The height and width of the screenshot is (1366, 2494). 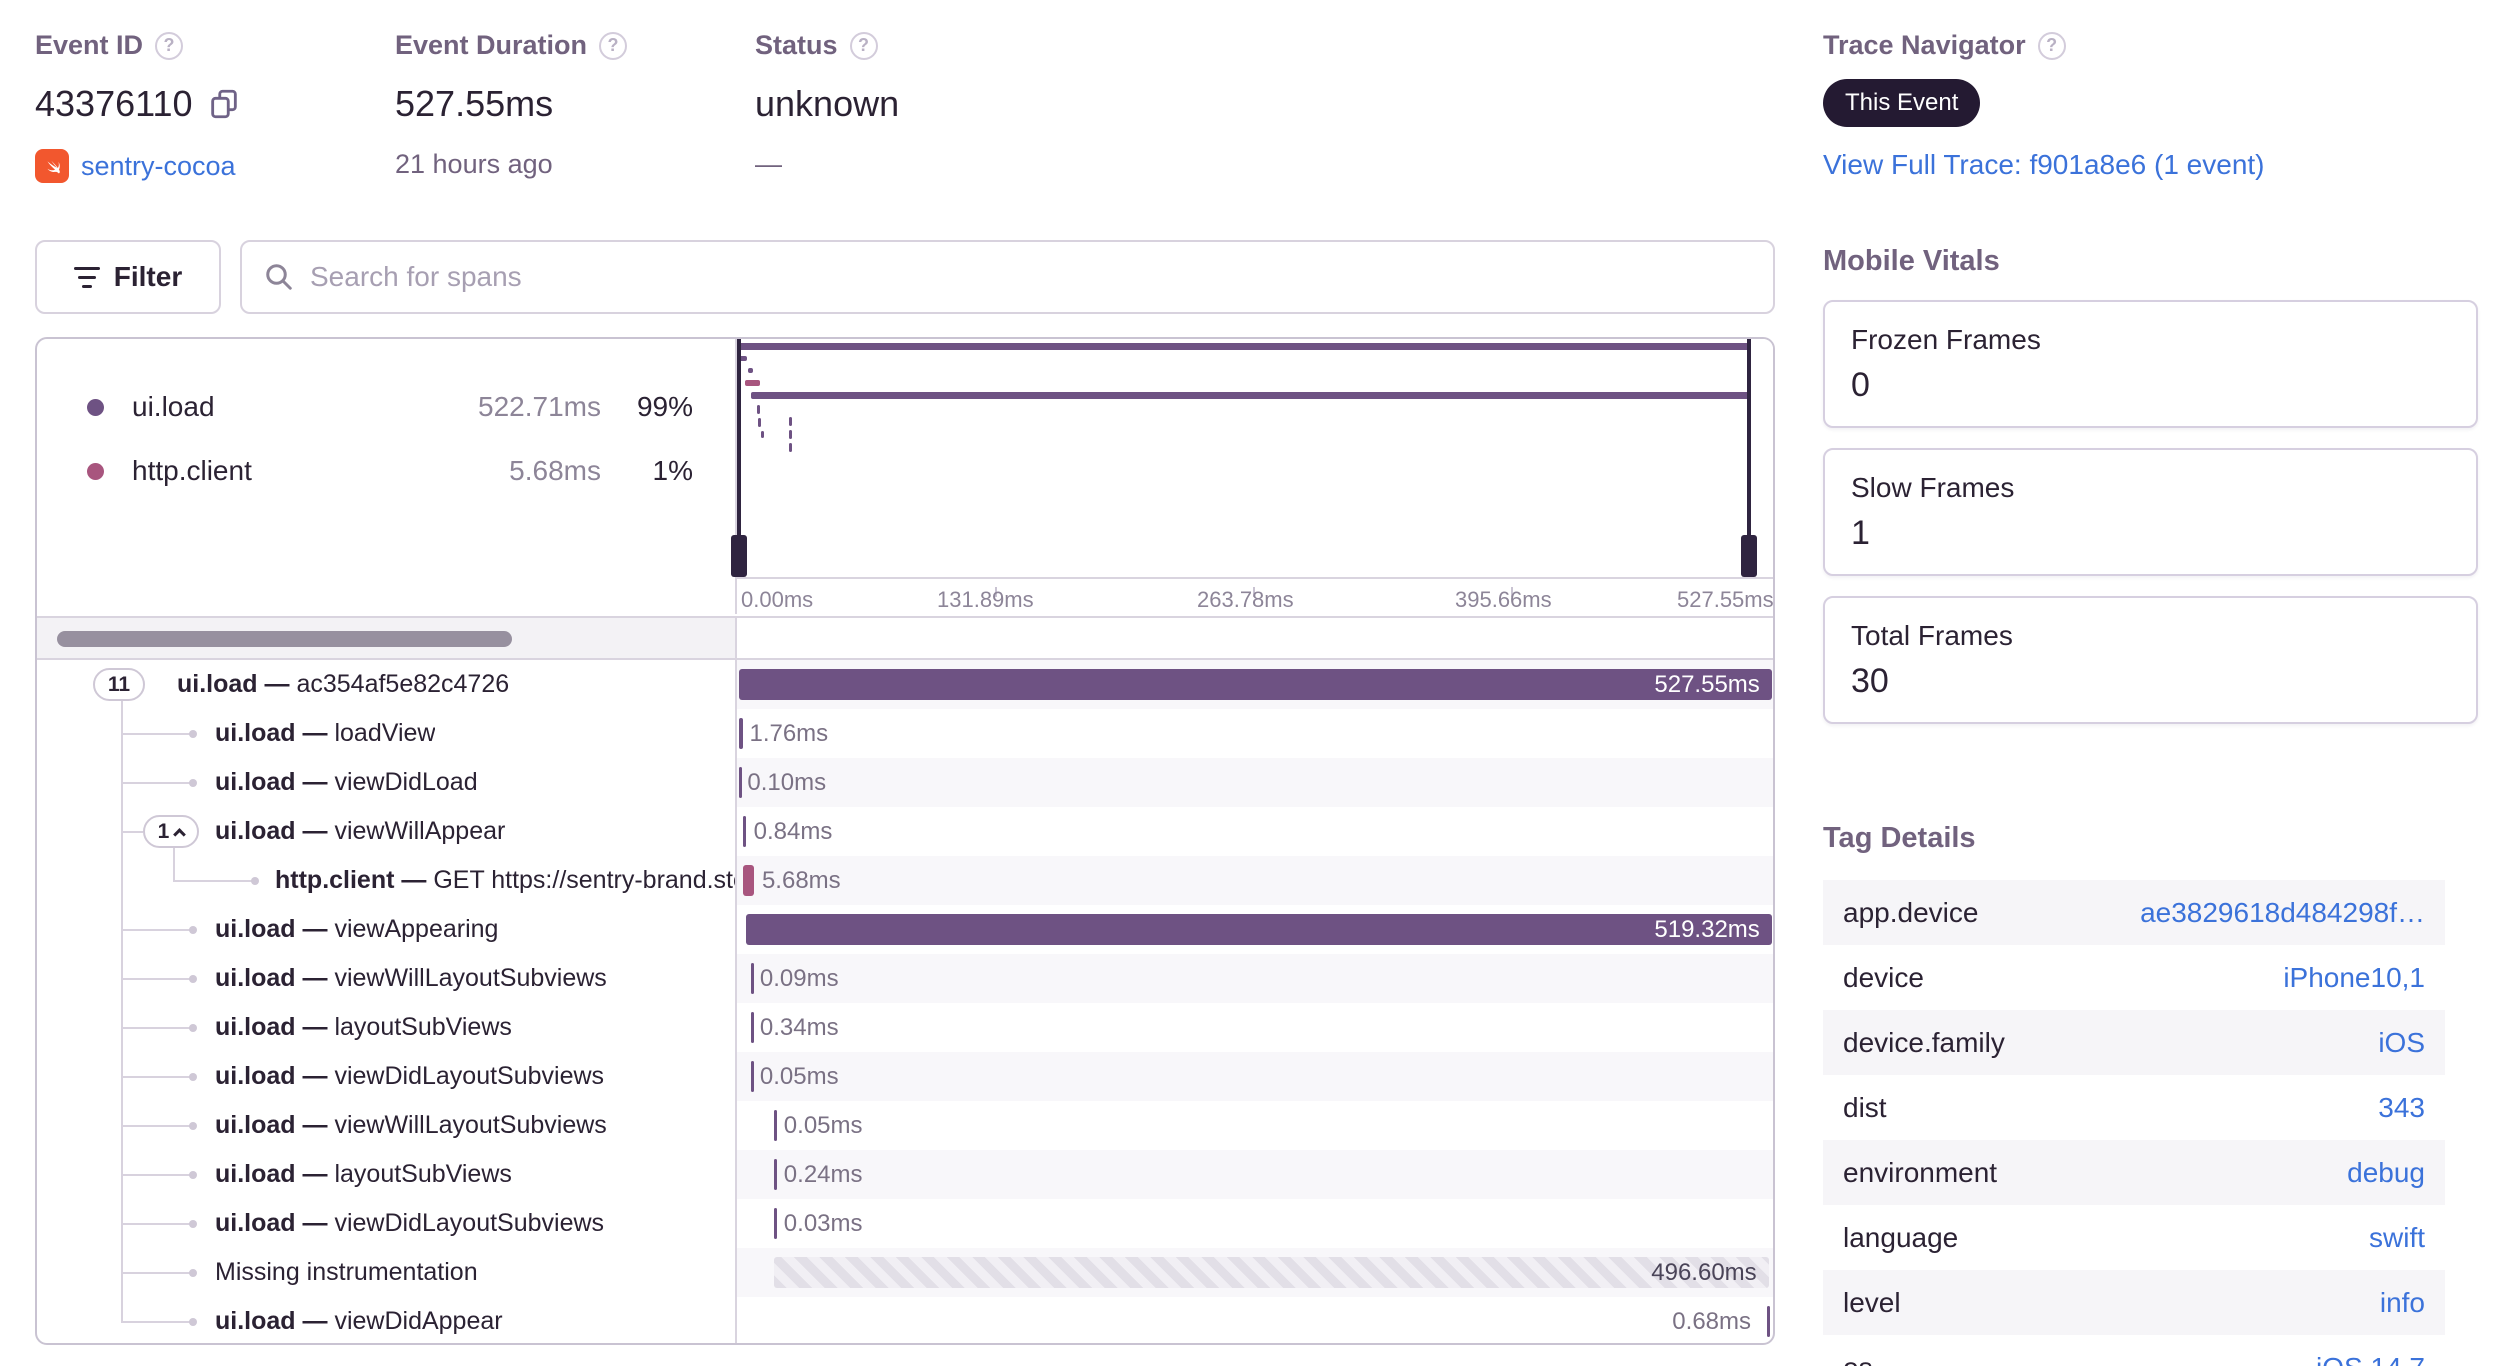 What do you see at coordinates (386, 471) in the screenshot?
I see `legend-item-http-client: http.client 5.68ms 1%` at bounding box center [386, 471].